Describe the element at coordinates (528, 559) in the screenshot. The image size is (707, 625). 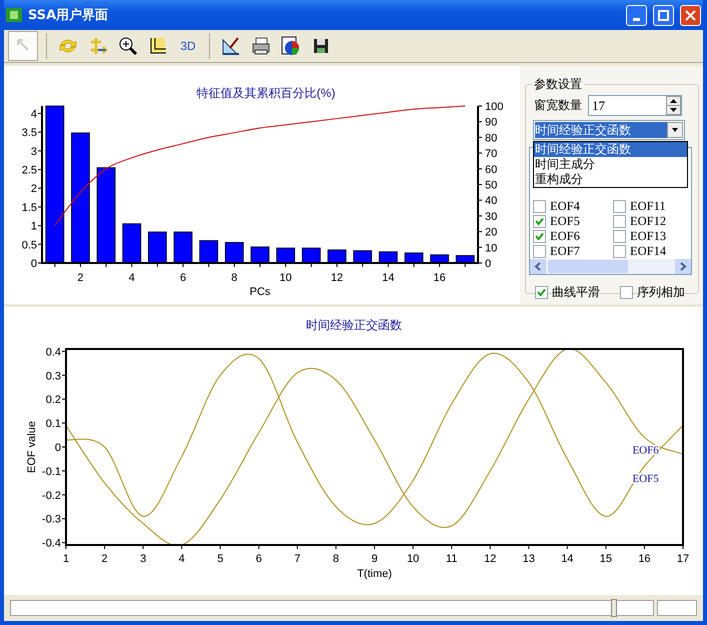
I see `tick-label: 13` at that location.